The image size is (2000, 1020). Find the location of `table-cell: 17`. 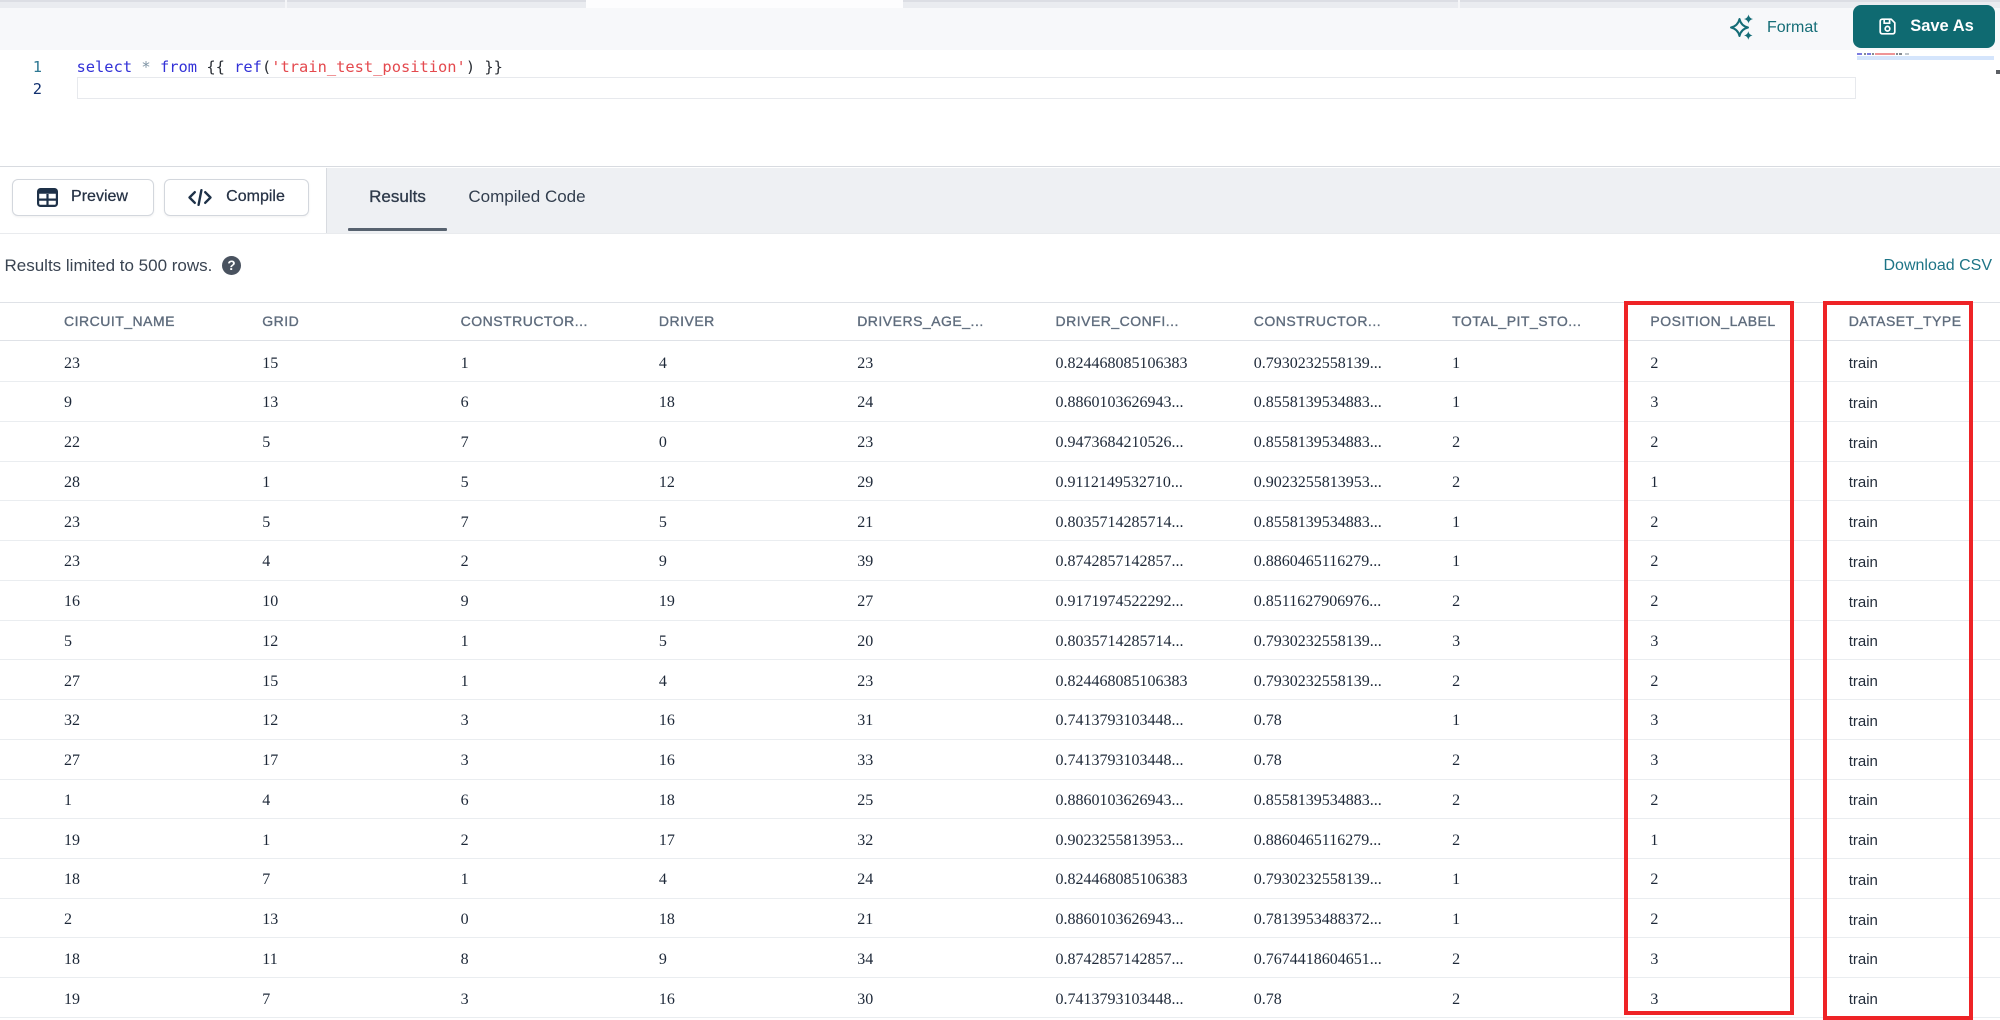

table-cell: 17 is located at coordinates (666, 840).